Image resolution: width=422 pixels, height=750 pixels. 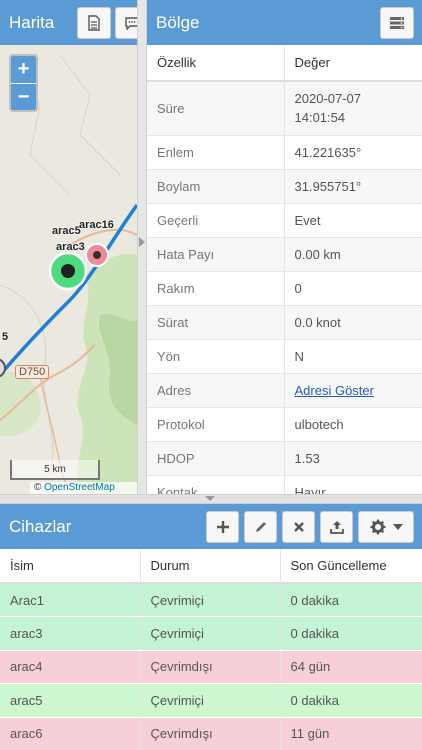 What do you see at coordinates (215, 424) in the screenshot?
I see `attr-key: Protokol` at bounding box center [215, 424].